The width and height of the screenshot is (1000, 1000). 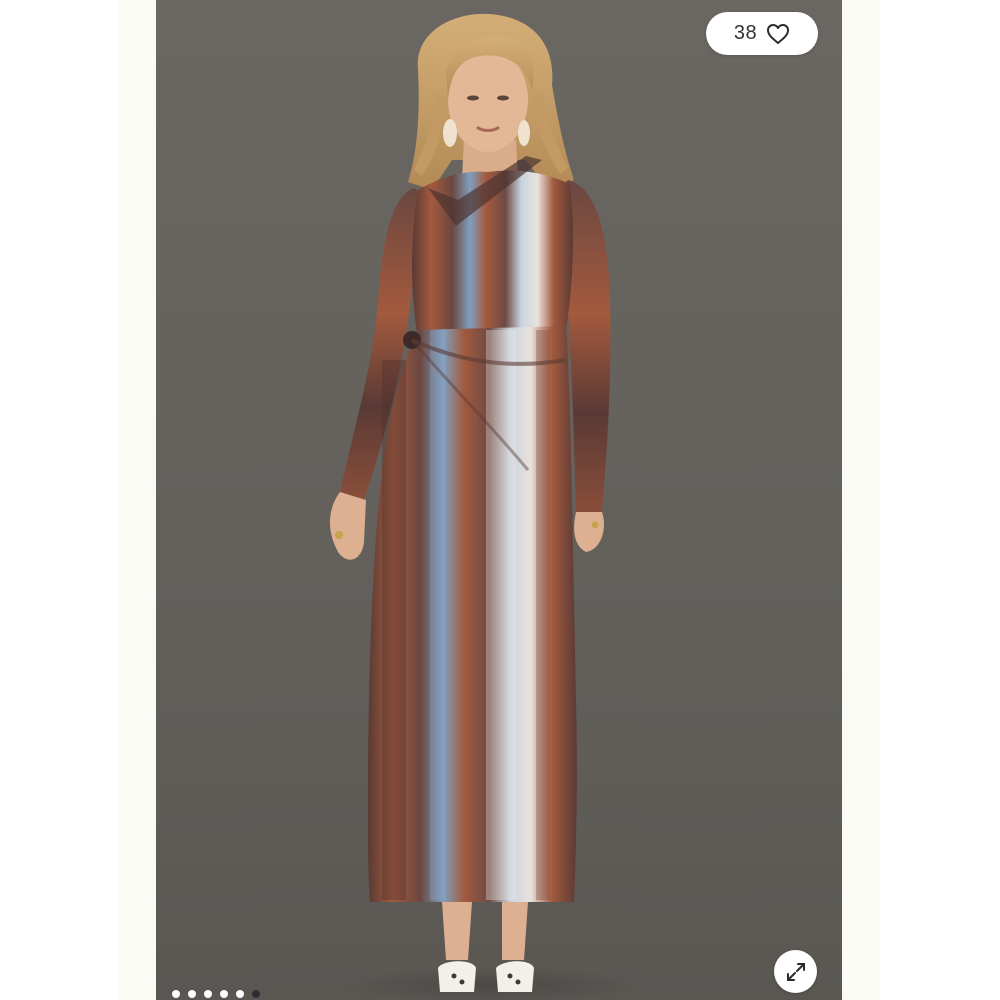 I want to click on expand-image-button, so click(x=795, y=971).